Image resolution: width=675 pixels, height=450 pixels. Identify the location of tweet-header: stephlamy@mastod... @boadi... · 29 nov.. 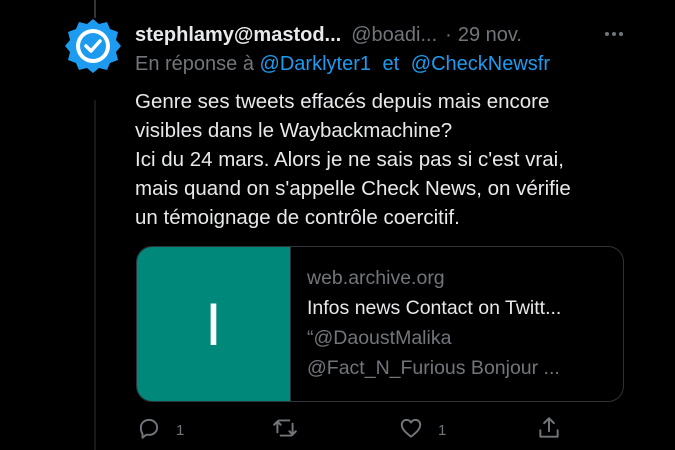
(375, 35).